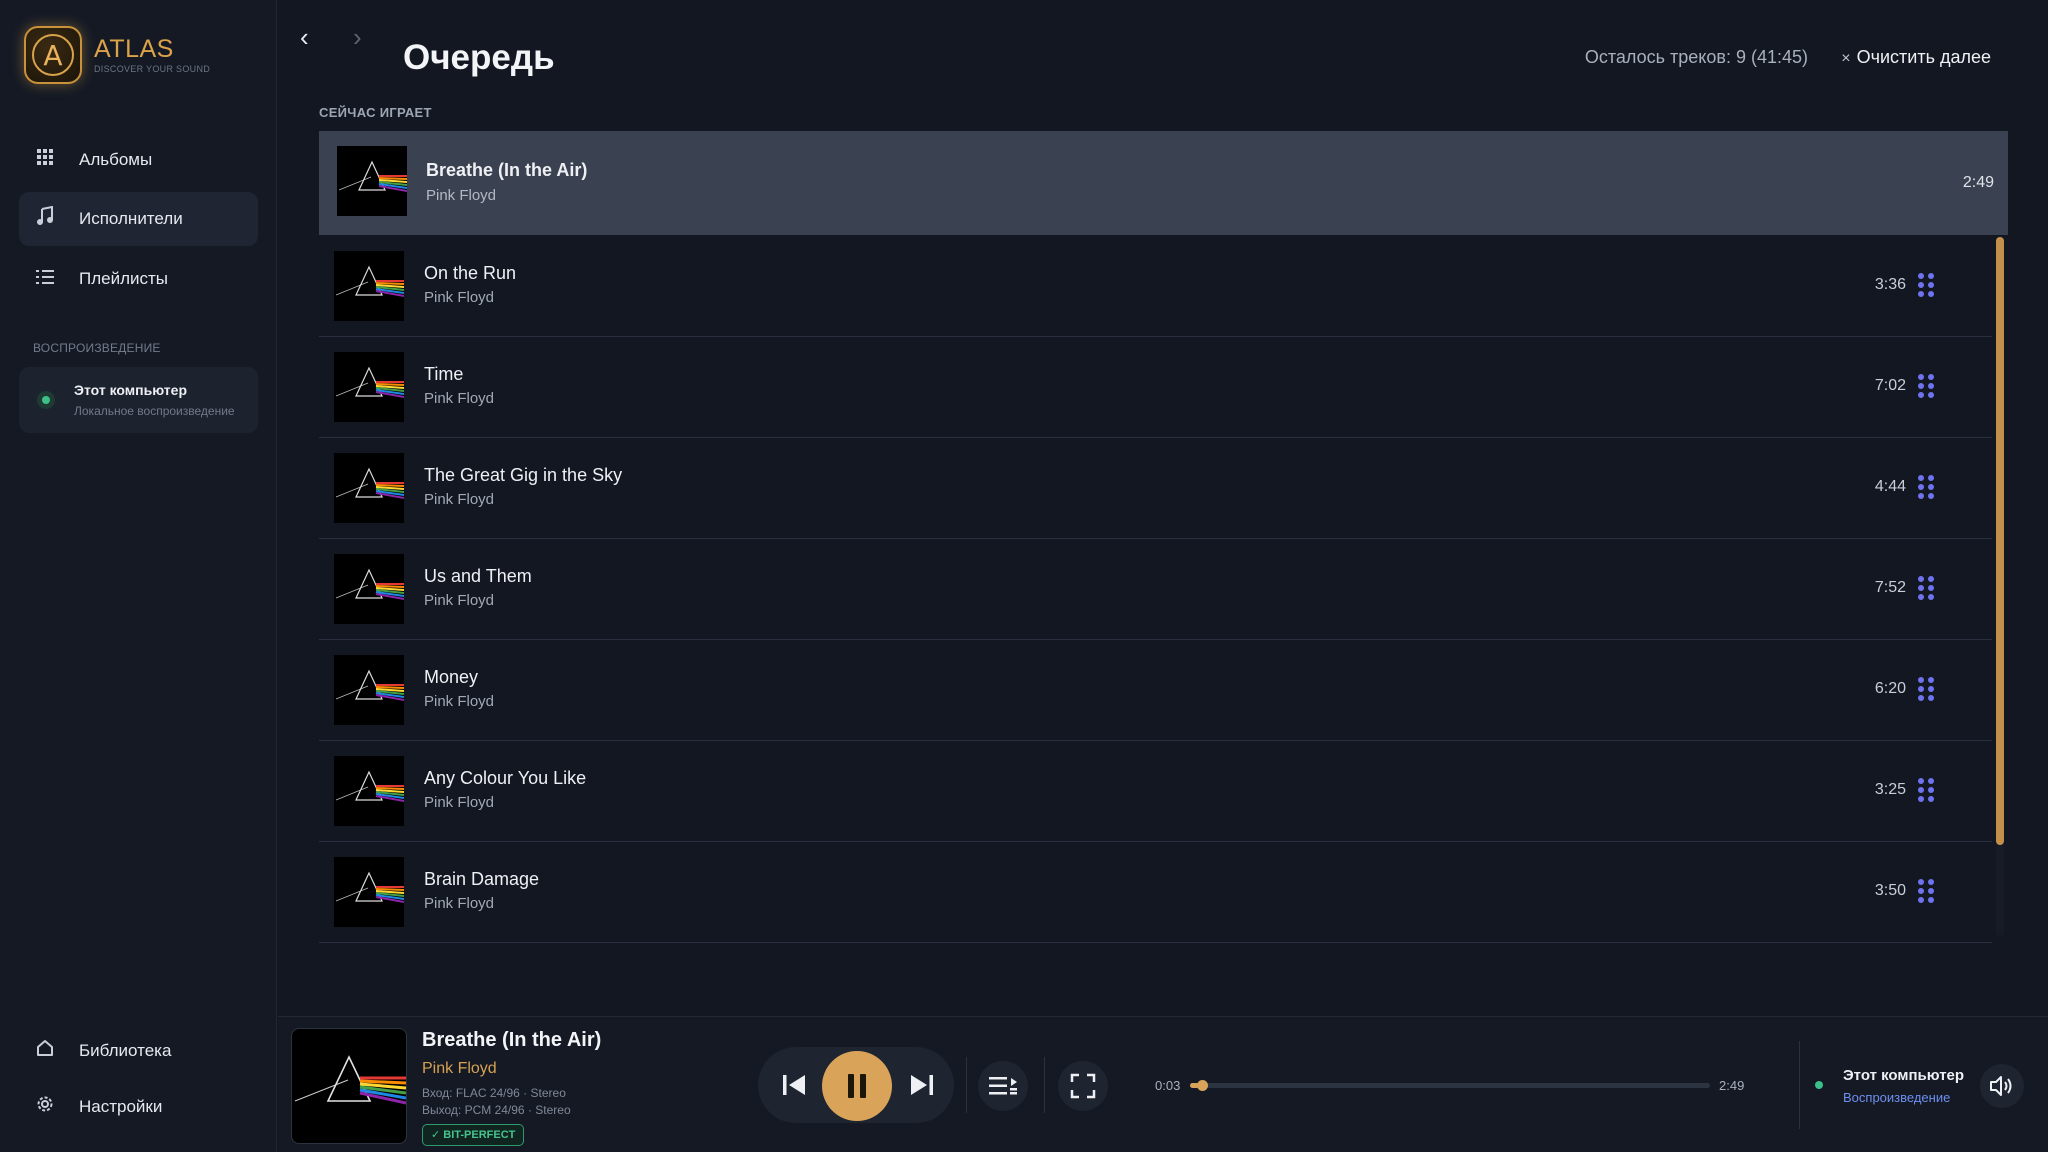  I want to click on logo-title: ATLAS, so click(134, 49).